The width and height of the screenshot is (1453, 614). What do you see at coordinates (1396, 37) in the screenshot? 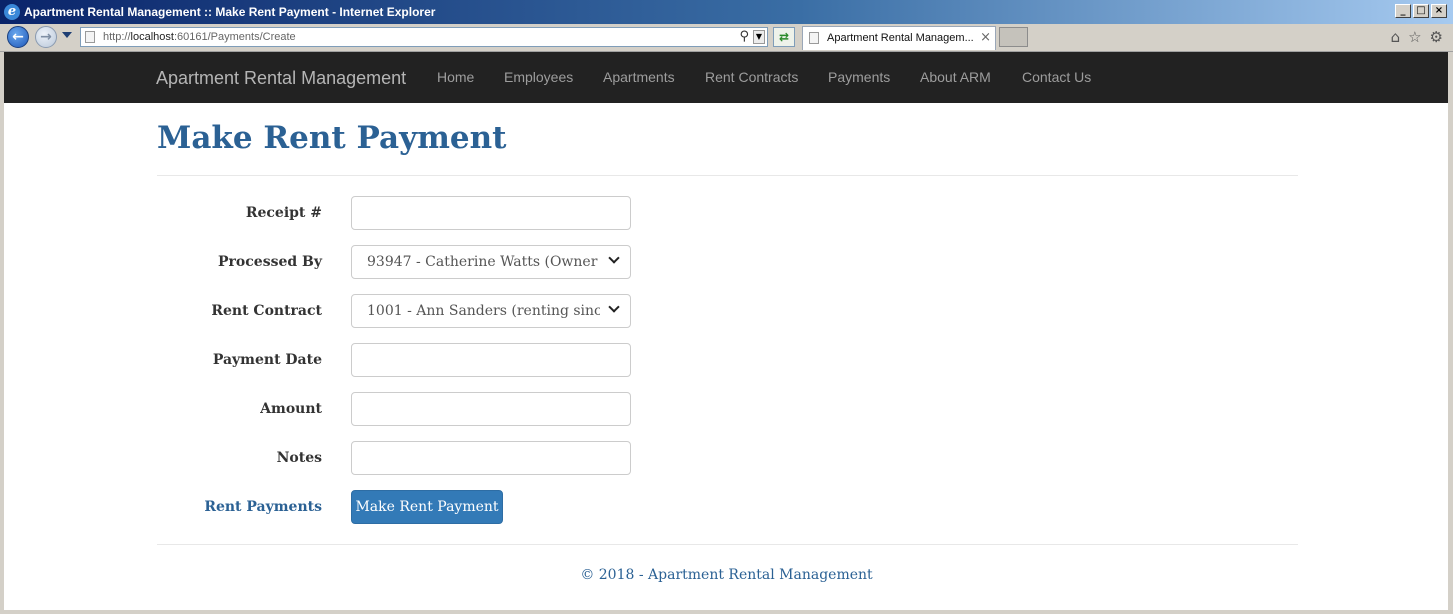
I see `home-icon: ⌂` at bounding box center [1396, 37].